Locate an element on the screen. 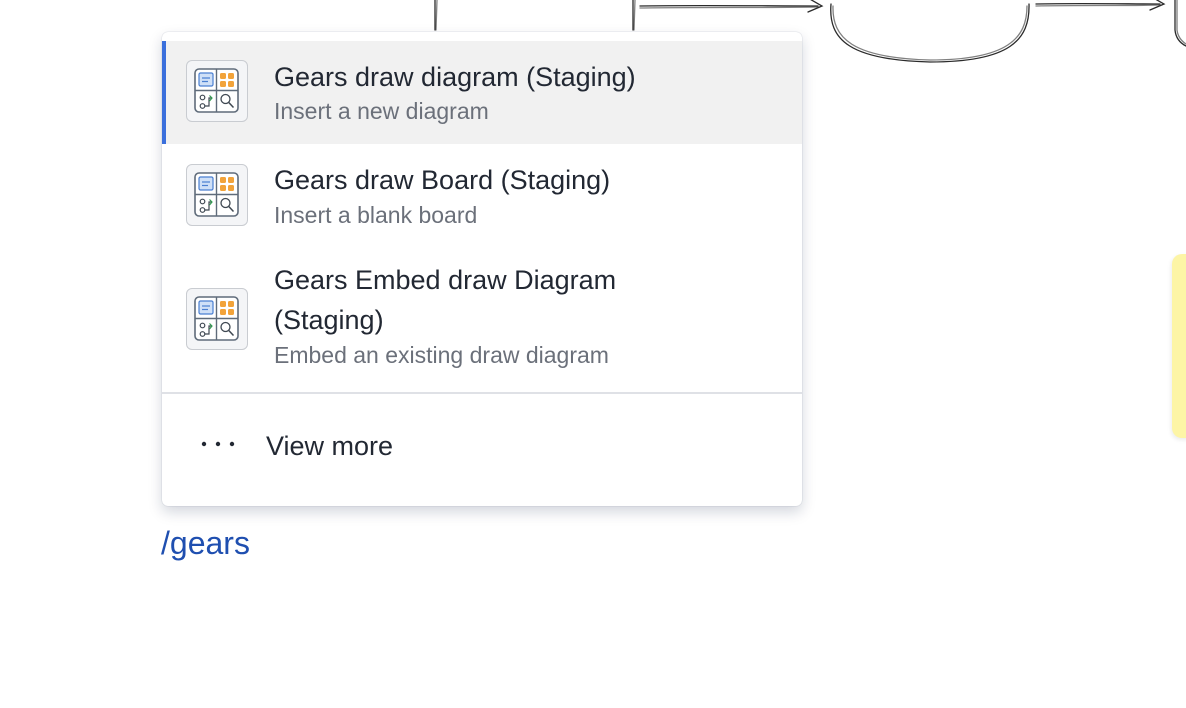 The height and width of the screenshot is (708, 1186). view-more-button: View more is located at coordinates (482, 446).